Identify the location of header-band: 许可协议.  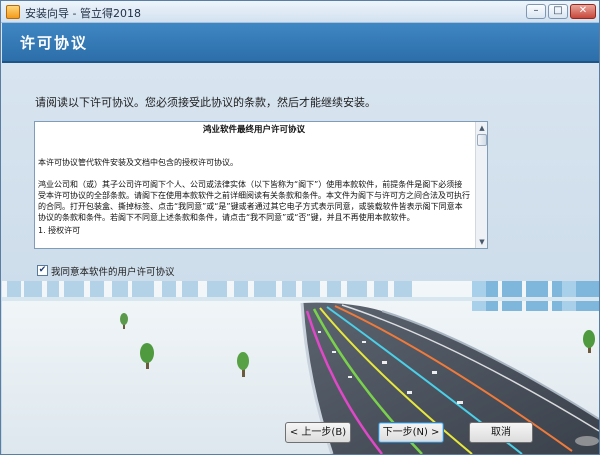
(300, 43).